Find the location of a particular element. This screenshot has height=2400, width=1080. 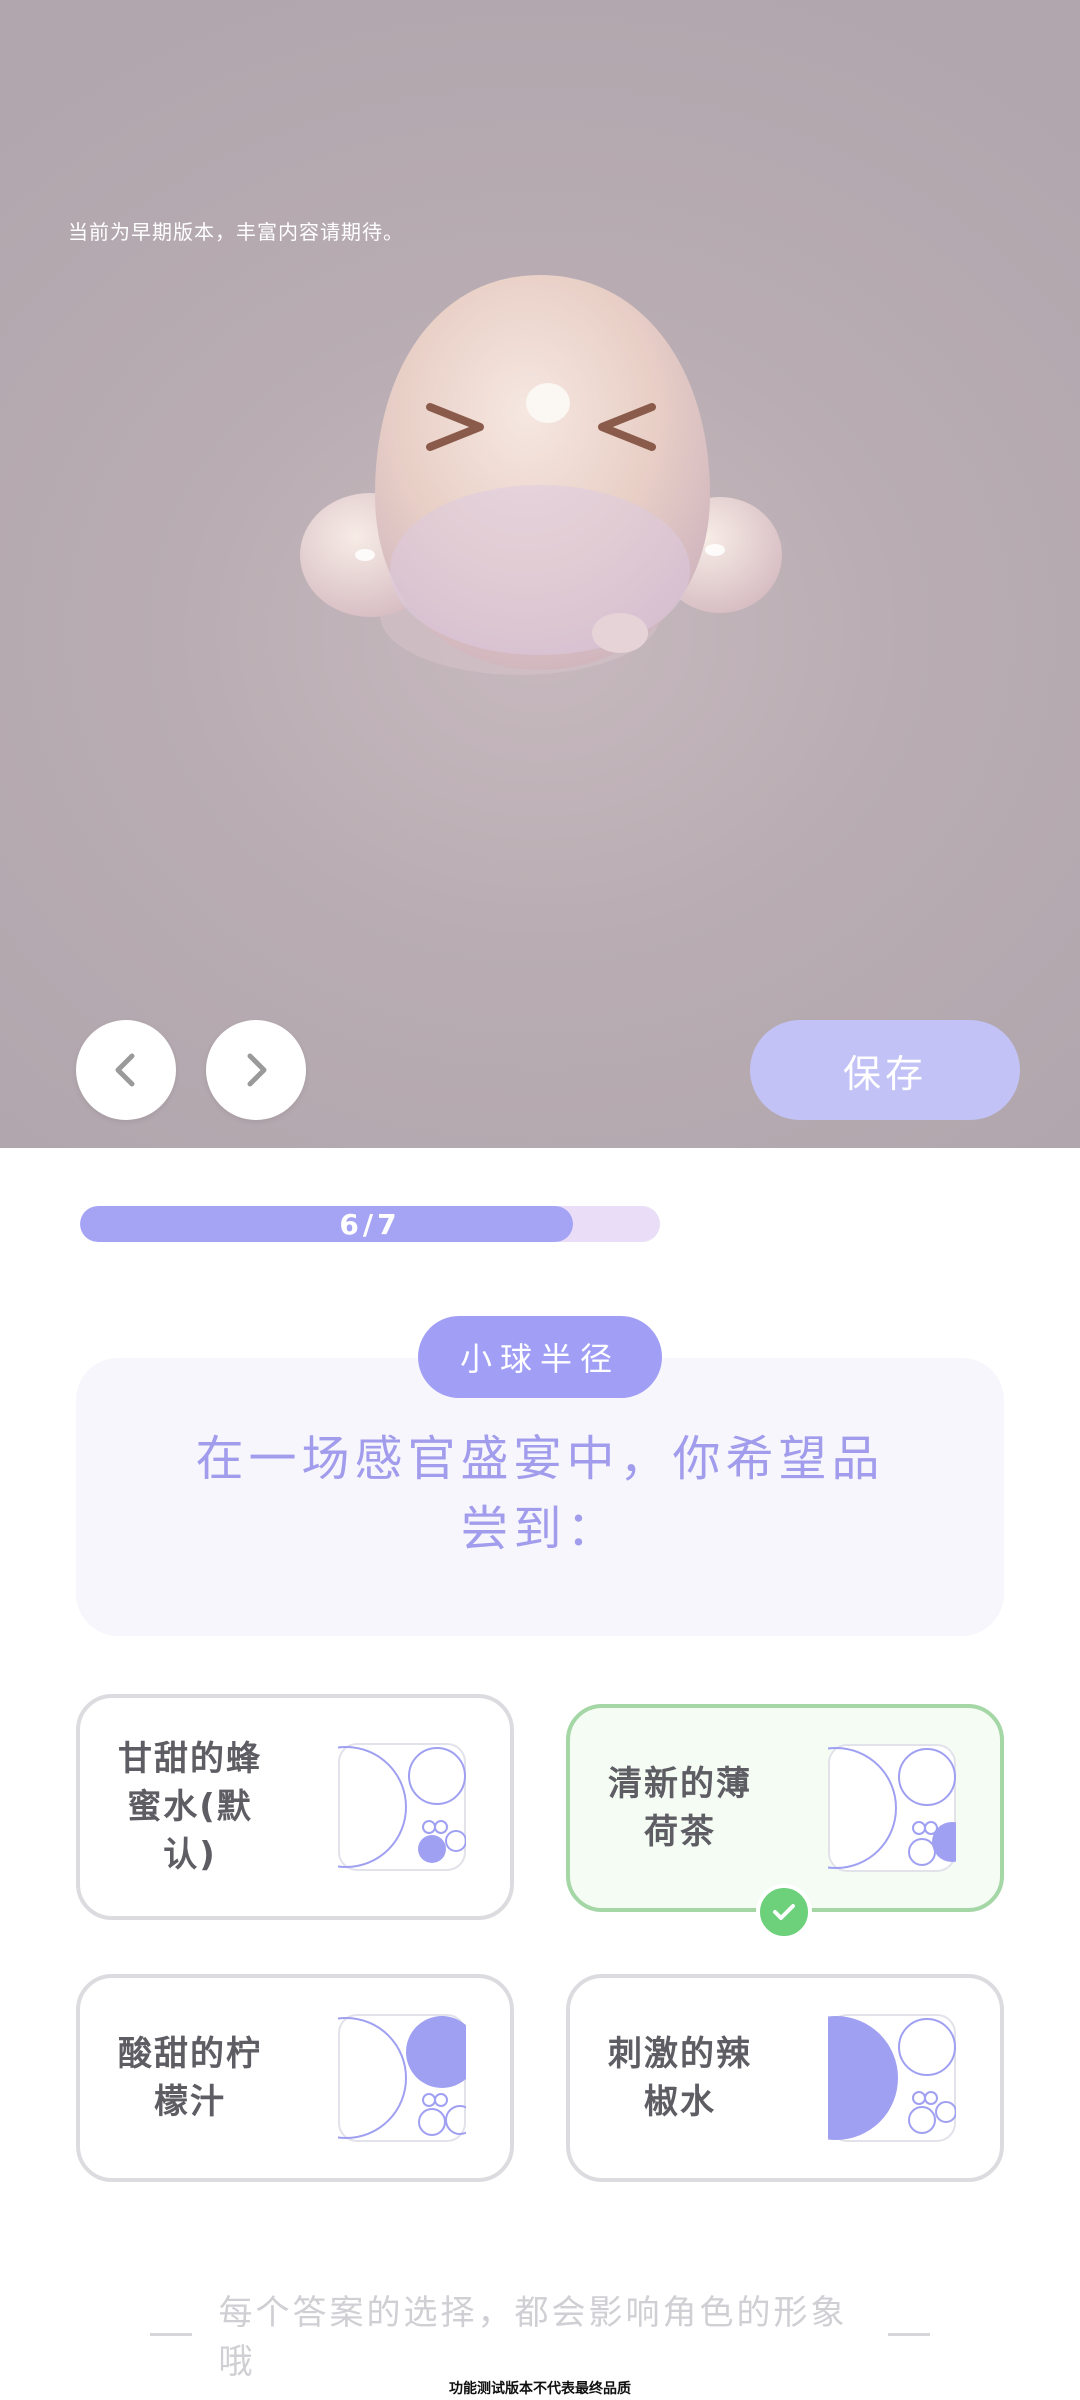

progress-text: 6/7 is located at coordinates (370, 1224).